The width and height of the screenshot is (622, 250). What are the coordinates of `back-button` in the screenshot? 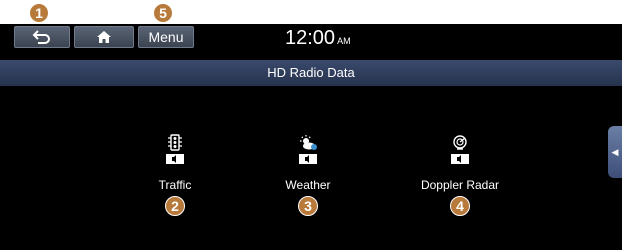 It's located at (42, 37).